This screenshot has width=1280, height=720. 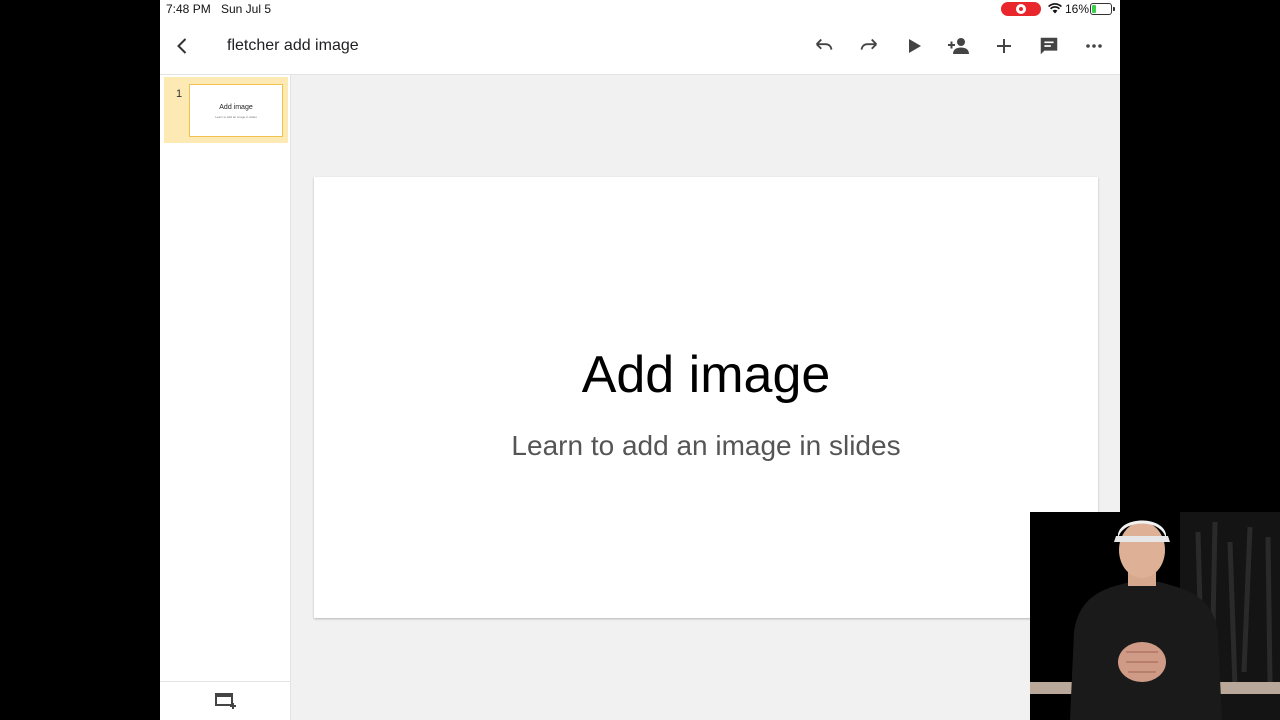 I want to click on chevron-left-icon, so click(x=182, y=46).